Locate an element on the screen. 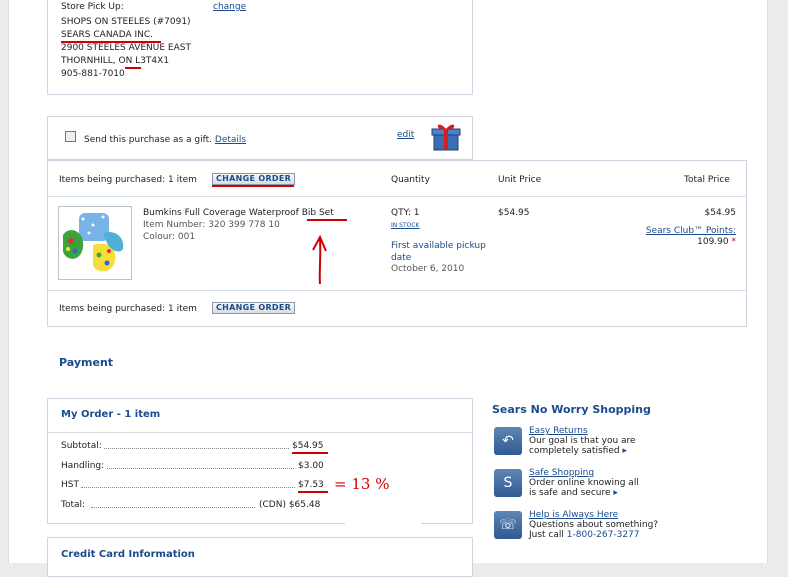  unit-price: $54.95 is located at coordinates (514, 213).